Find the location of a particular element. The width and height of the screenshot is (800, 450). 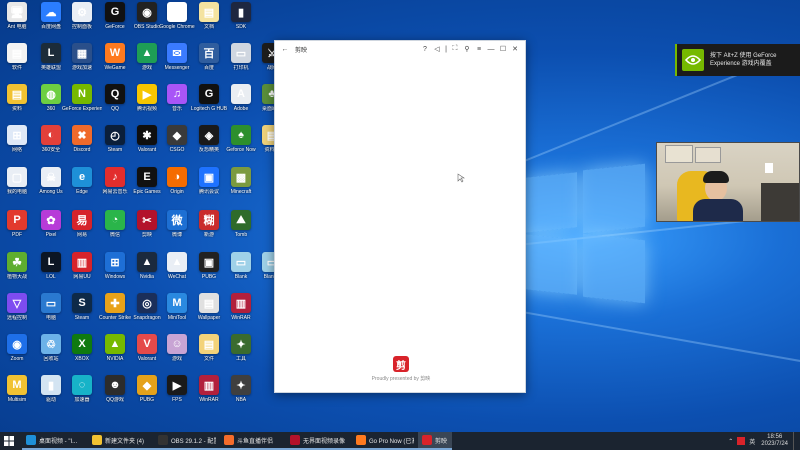

desktop-icon: ⊞ 网络 is located at coordinates (17, 145).